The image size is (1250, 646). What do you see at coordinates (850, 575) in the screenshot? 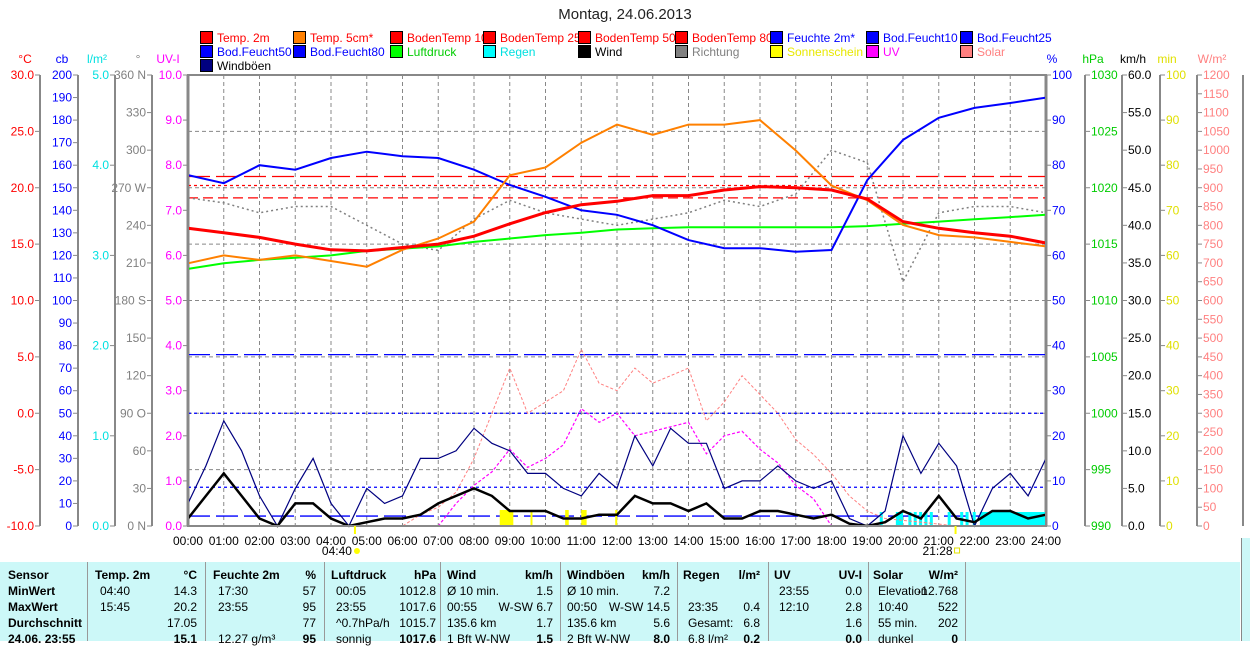
I see `column-unit: UV-I` at bounding box center [850, 575].